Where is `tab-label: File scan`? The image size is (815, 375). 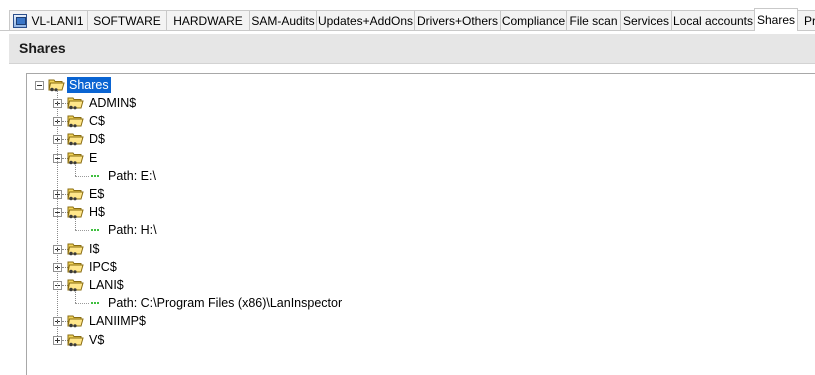
tab-label: File scan is located at coordinates (593, 20).